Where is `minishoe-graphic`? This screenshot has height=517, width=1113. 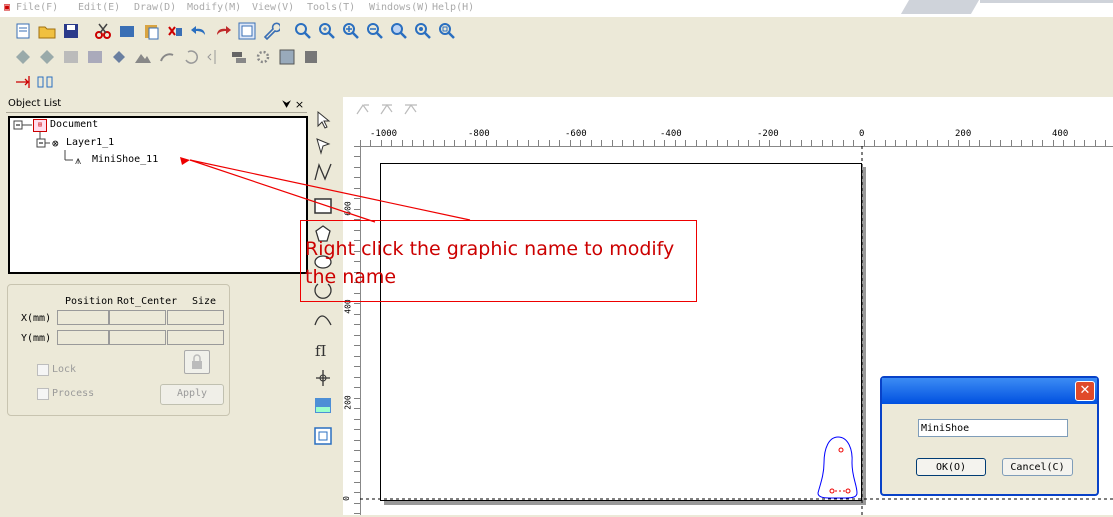 minishoe-graphic is located at coordinates (840, 467).